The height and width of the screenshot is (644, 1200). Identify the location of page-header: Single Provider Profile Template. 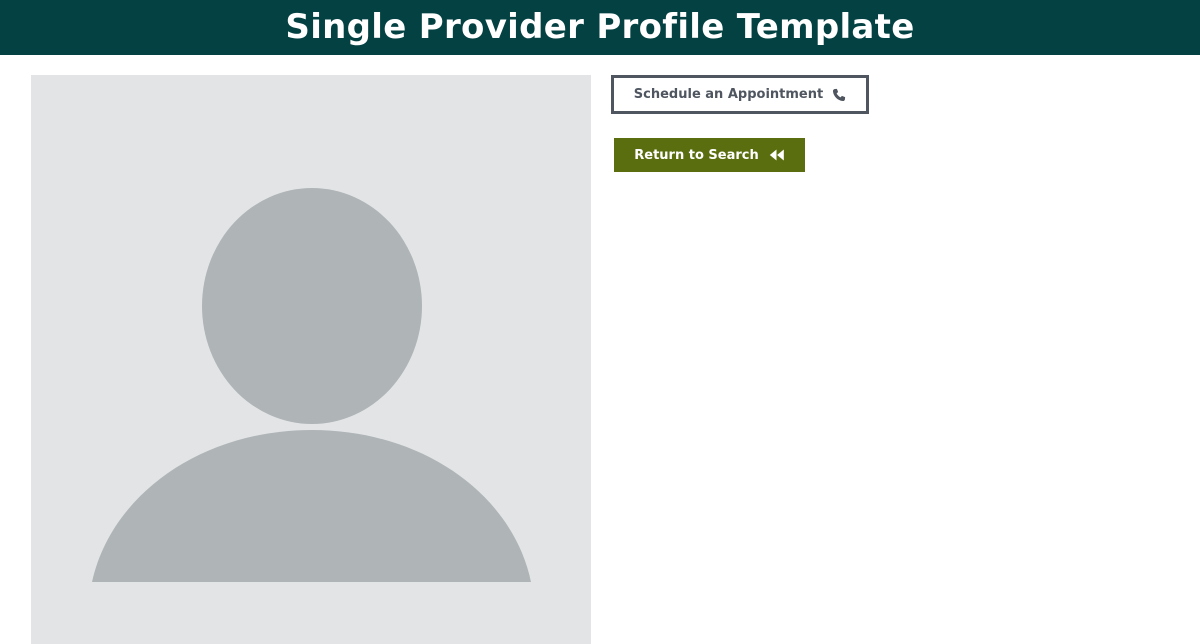
(600, 27).